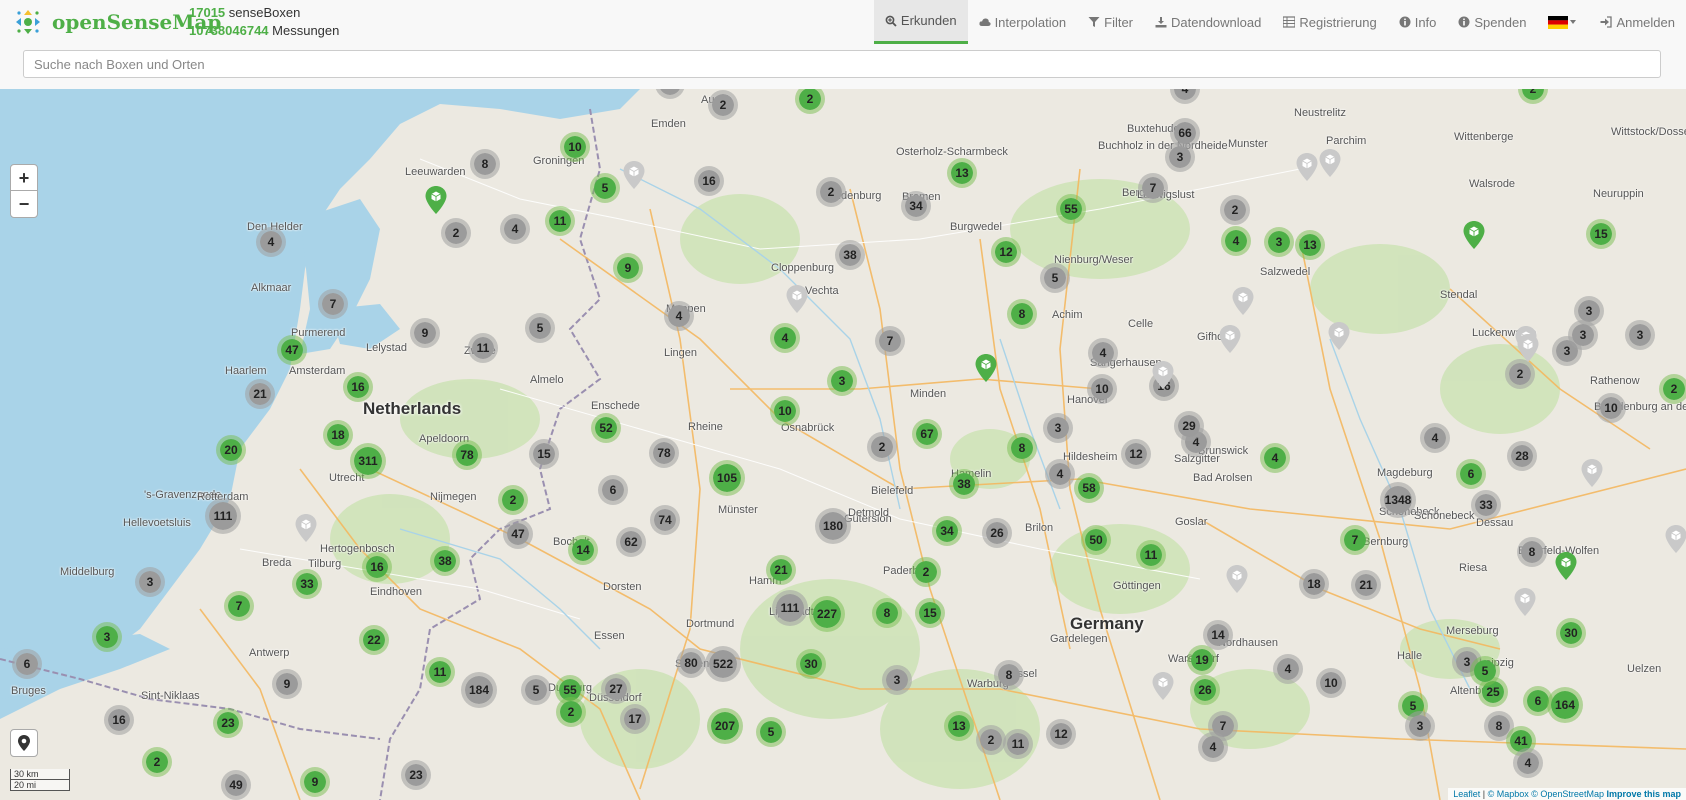  What do you see at coordinates (236, 785) in the screenshot?
I see `sensor-cluster: 49` at bounding box center [236, 785].